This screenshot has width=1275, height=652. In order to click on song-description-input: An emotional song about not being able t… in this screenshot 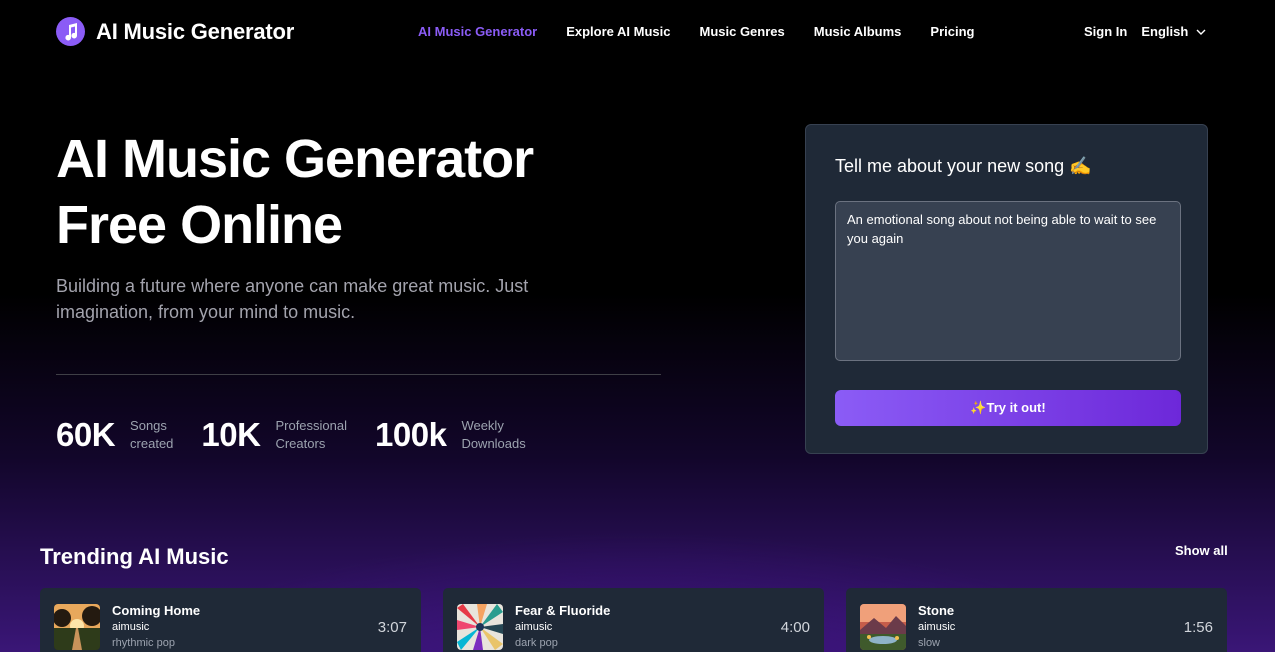, I will do `click(1008, 281)`.